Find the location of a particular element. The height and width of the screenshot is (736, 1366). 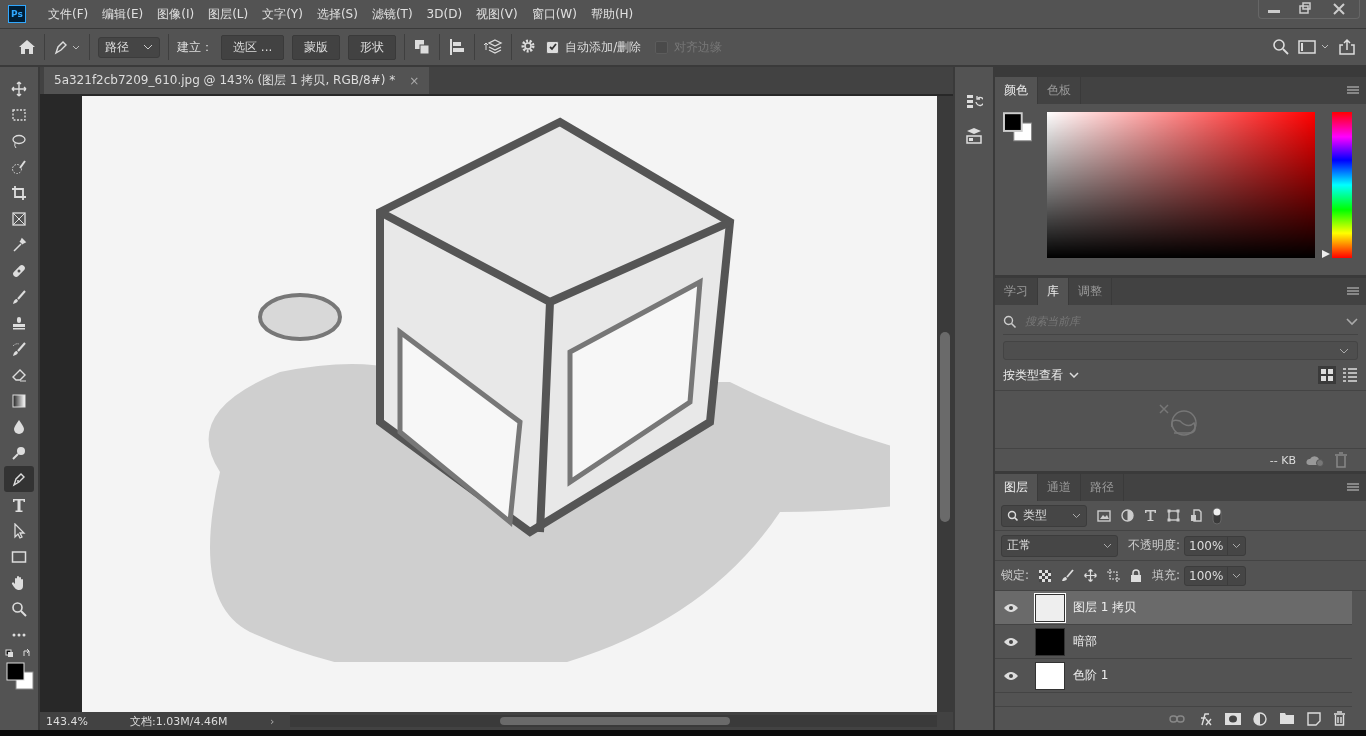

layer-row: 图层 1 拷贝 is located at coordinates (1173, 608).